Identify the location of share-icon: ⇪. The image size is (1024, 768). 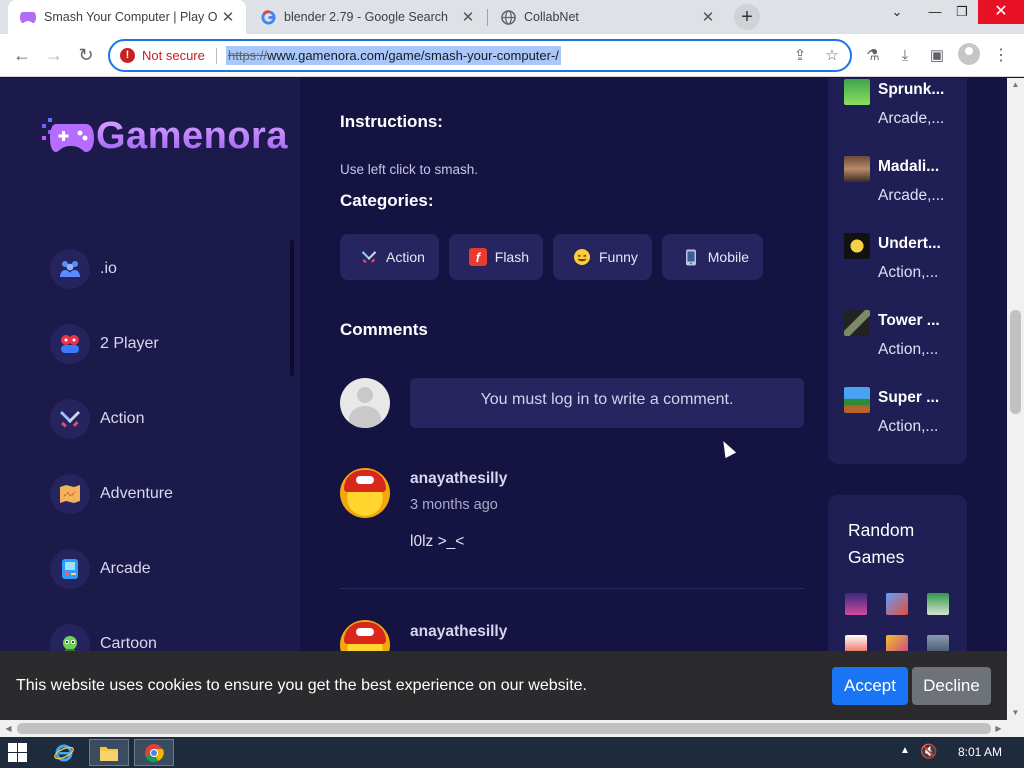
(800, 56).